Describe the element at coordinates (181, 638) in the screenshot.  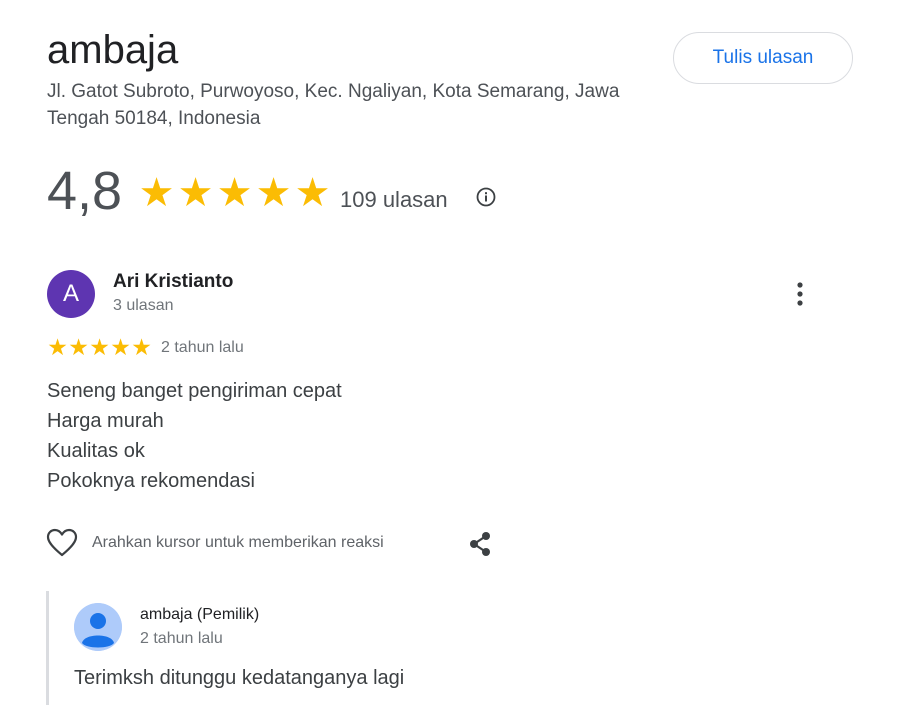
I see `owner-reply-date: 2 tahun lalu` at that location.